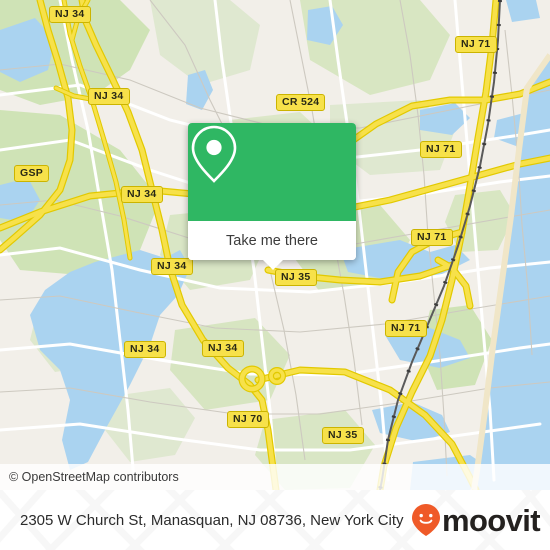 This screenshot has height=550, width=550. I want to click on road-shield-cr-524: CR 524, so click(301, 102).